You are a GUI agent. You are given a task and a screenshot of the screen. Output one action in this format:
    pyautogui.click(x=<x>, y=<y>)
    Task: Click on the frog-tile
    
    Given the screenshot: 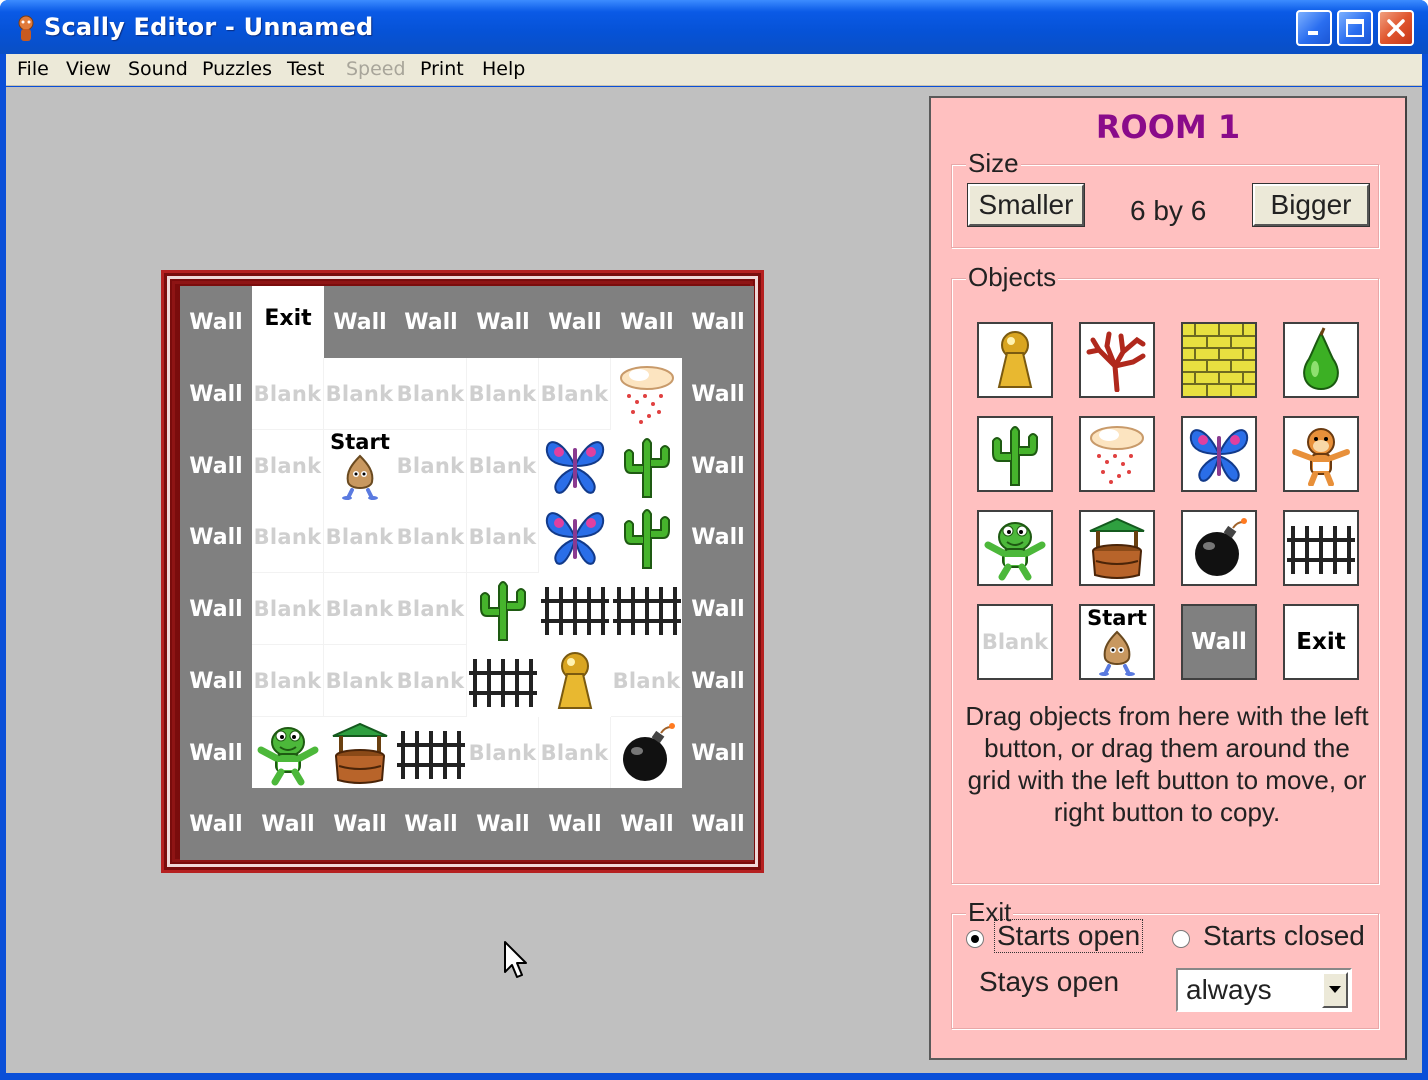 What is the action you would take?
    pyautogui.click(x=1015, y=548)
    